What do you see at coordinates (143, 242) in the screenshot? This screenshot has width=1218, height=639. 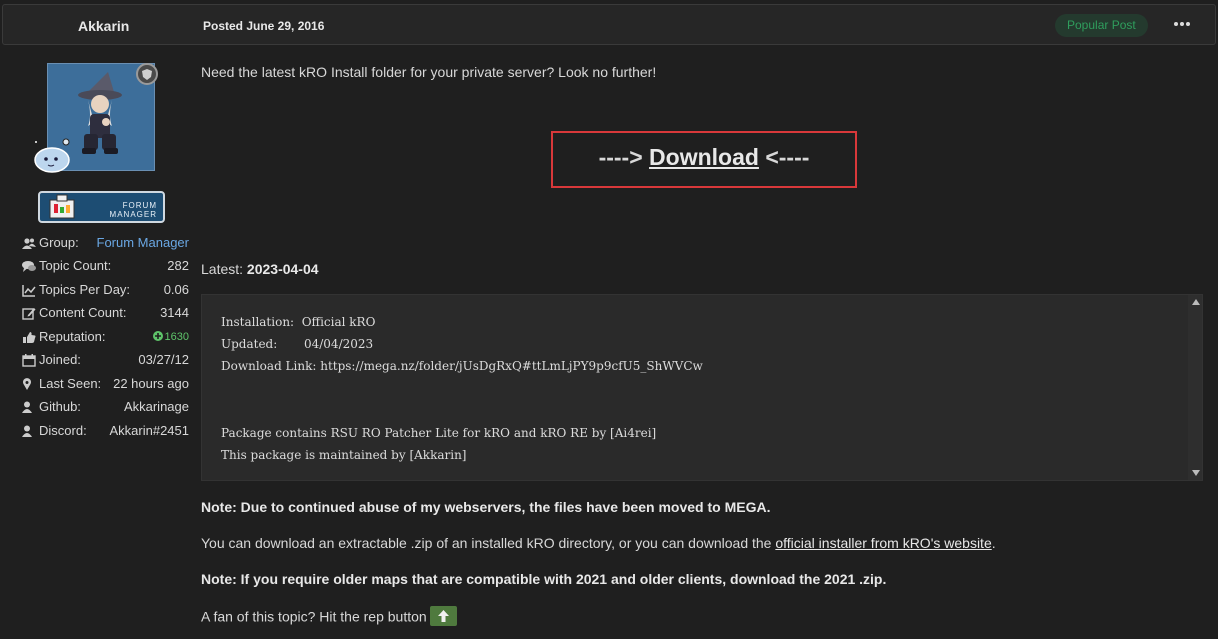 I see `group-link: Forum Manager` at bounding box center [143, 242].